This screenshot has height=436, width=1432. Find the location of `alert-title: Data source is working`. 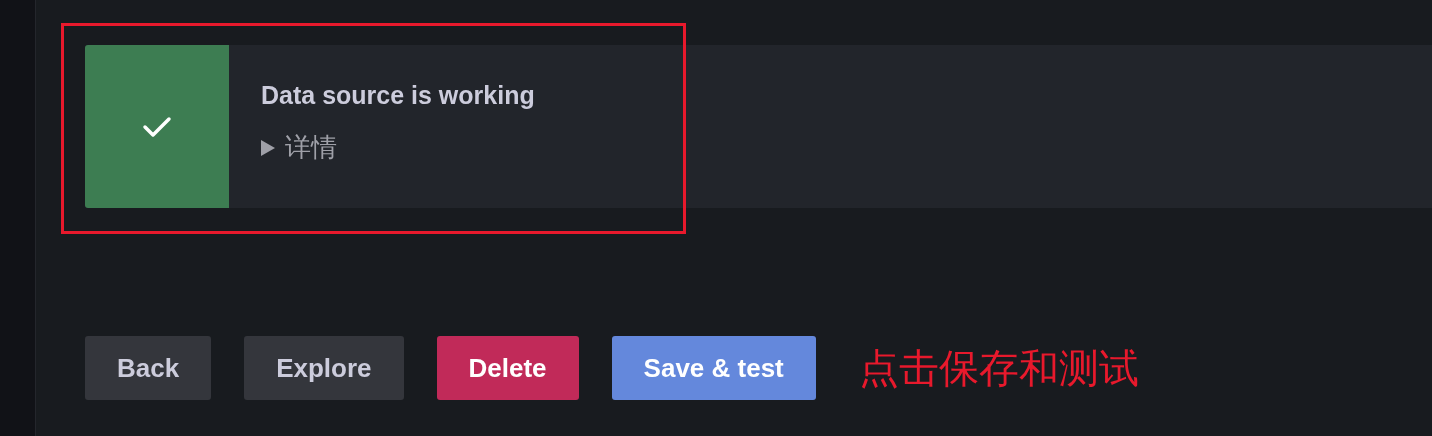

alert-title: Data source is working is located at coordinates (398, 95).